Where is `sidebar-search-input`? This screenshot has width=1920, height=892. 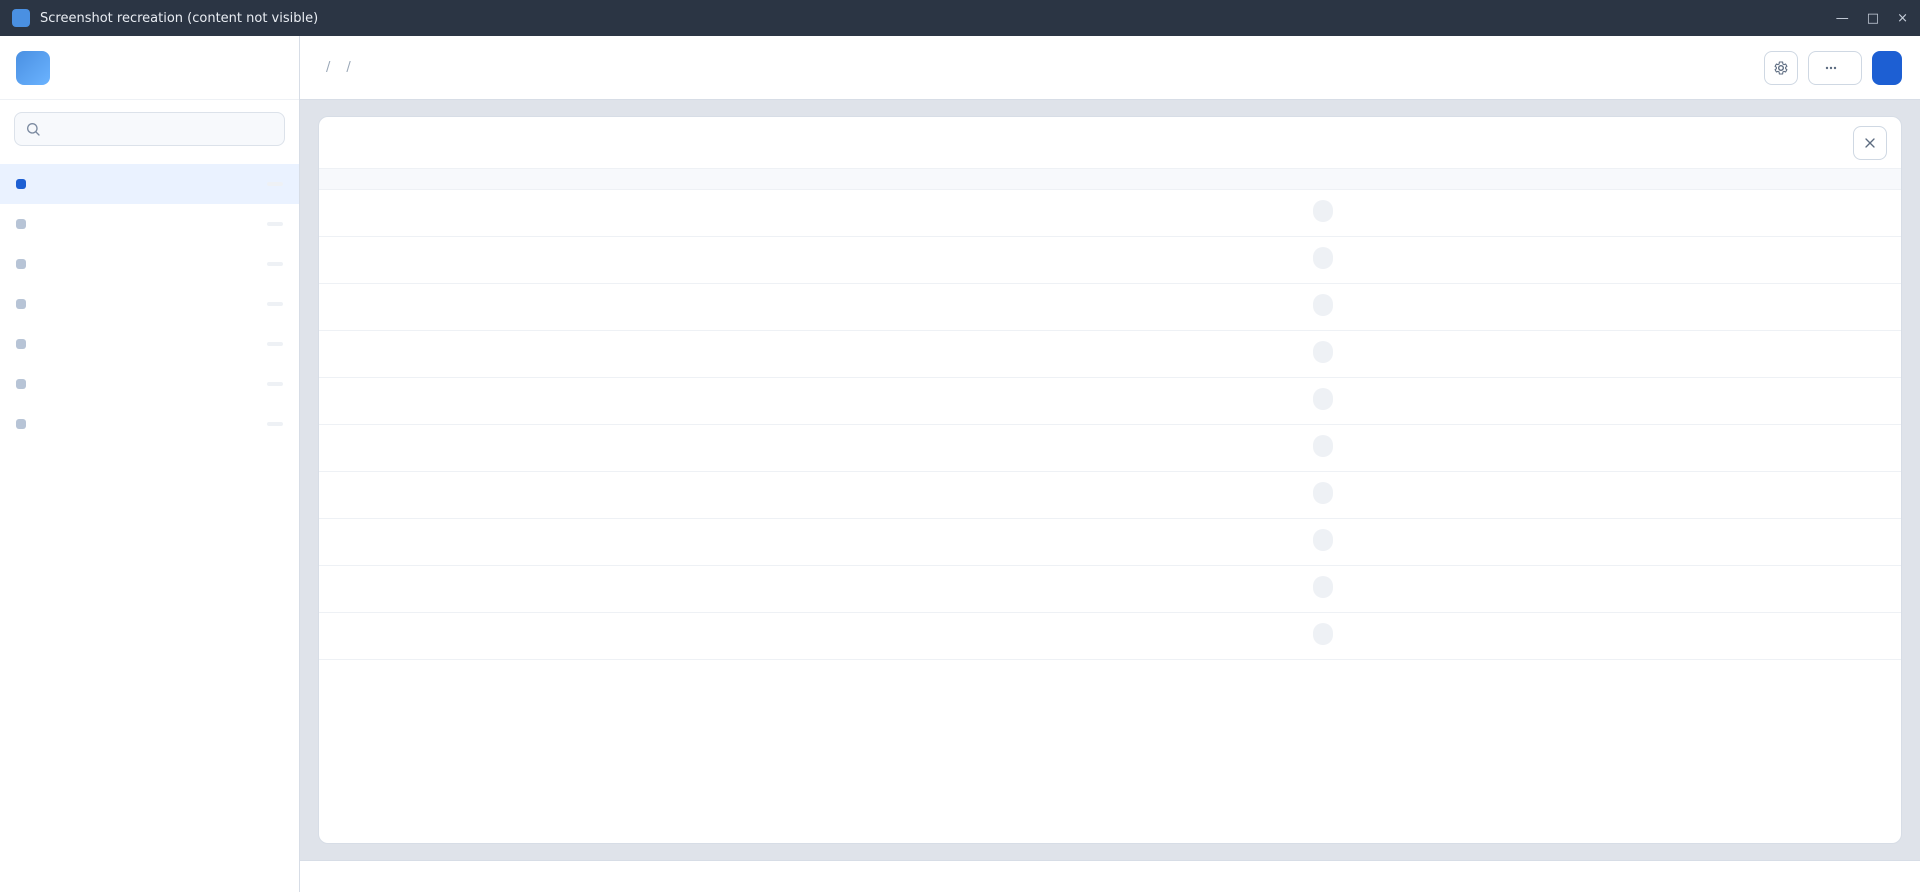 sidebar-search-input is located at coordinates (161, 129).